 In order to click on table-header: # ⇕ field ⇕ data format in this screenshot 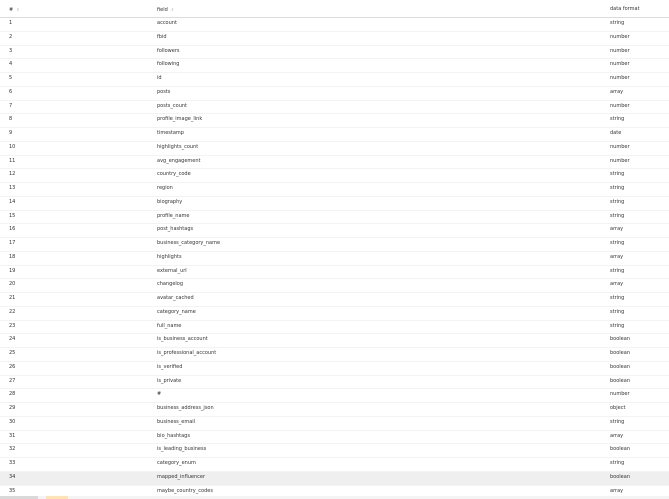, I will do `click(334, 9)`.